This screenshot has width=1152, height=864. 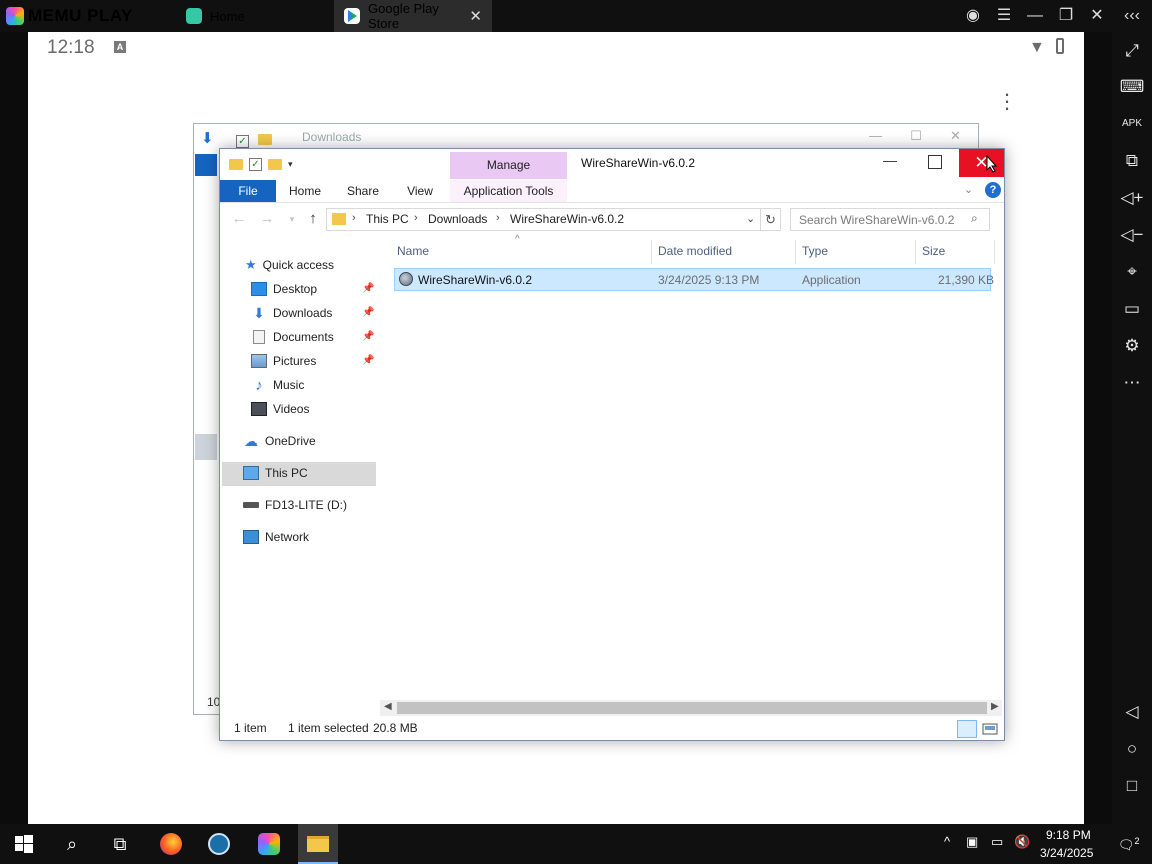 What do you see at coordinates (276, 537) in the screenshot?
I see `nav-network: Network` at bounding box center [276, 537].